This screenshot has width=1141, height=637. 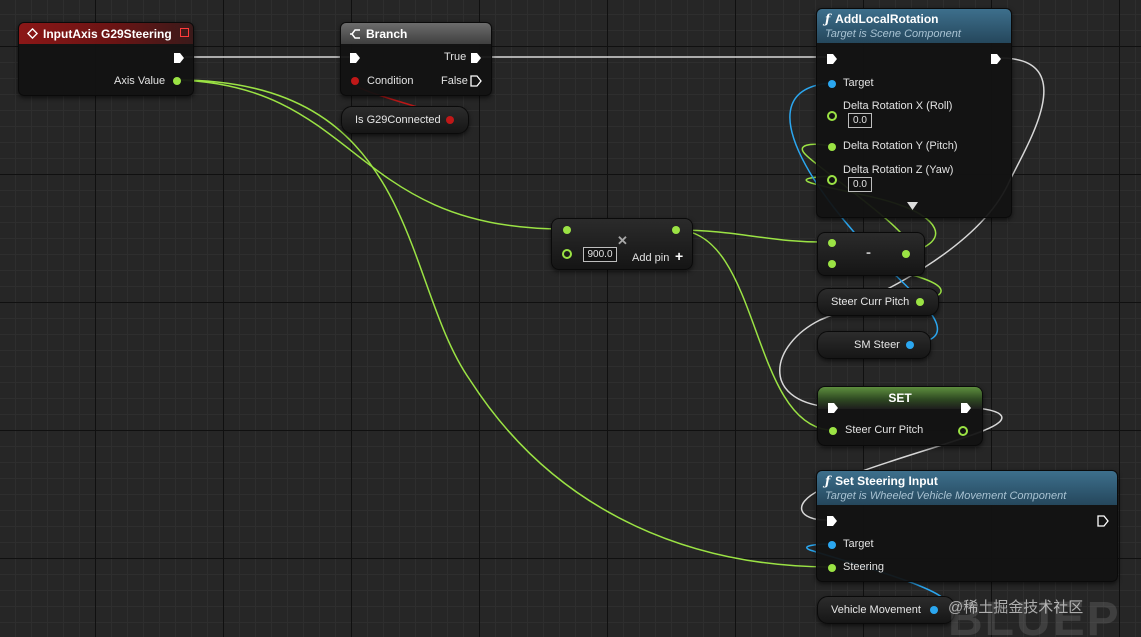 What do you see at coordinates (371, 154) in the screenshot?
I see `wire-axis-divide` at bounding box center [371, 154].